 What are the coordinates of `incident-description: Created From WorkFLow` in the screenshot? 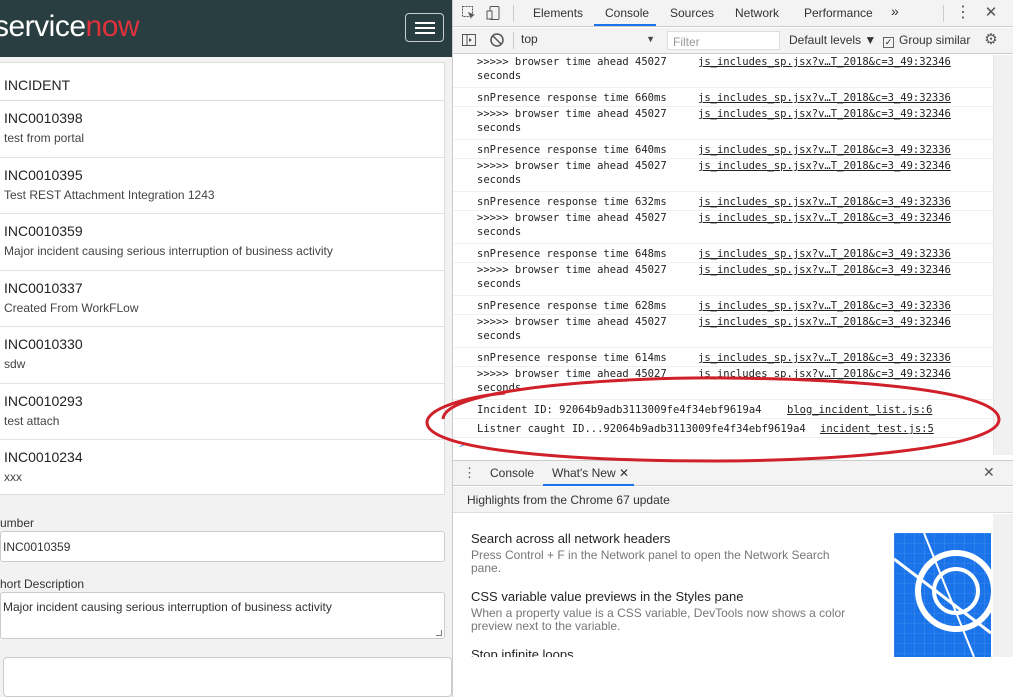 It's located at (71, 307).